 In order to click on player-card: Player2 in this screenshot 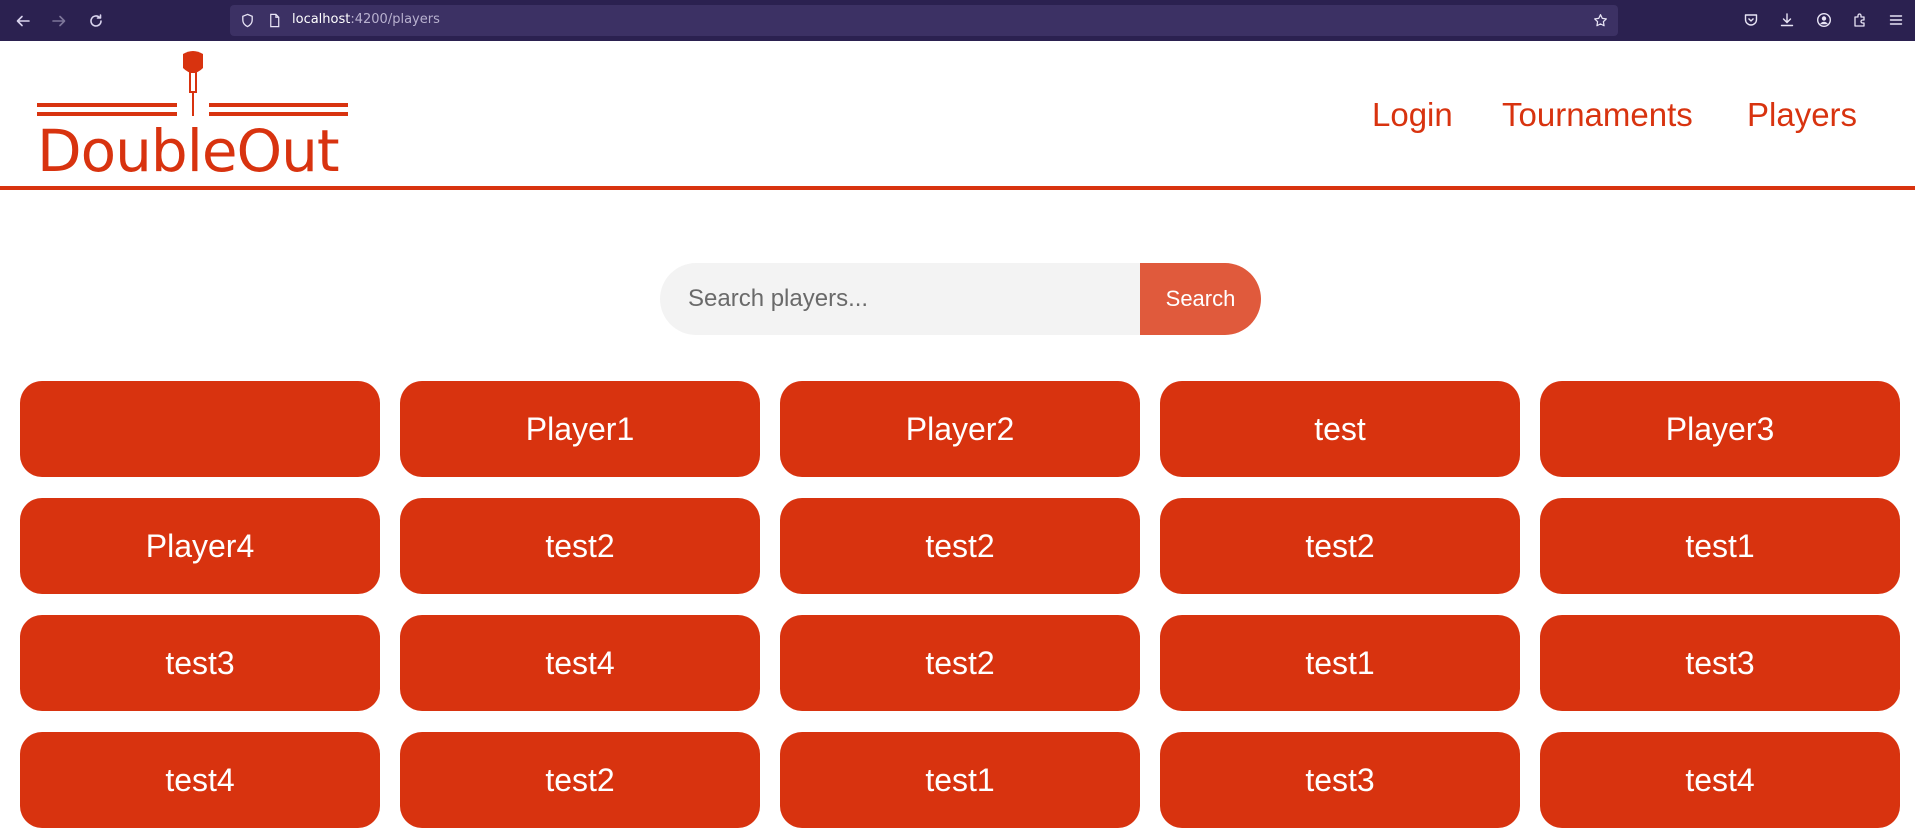, I will do `click(960, 429)`.